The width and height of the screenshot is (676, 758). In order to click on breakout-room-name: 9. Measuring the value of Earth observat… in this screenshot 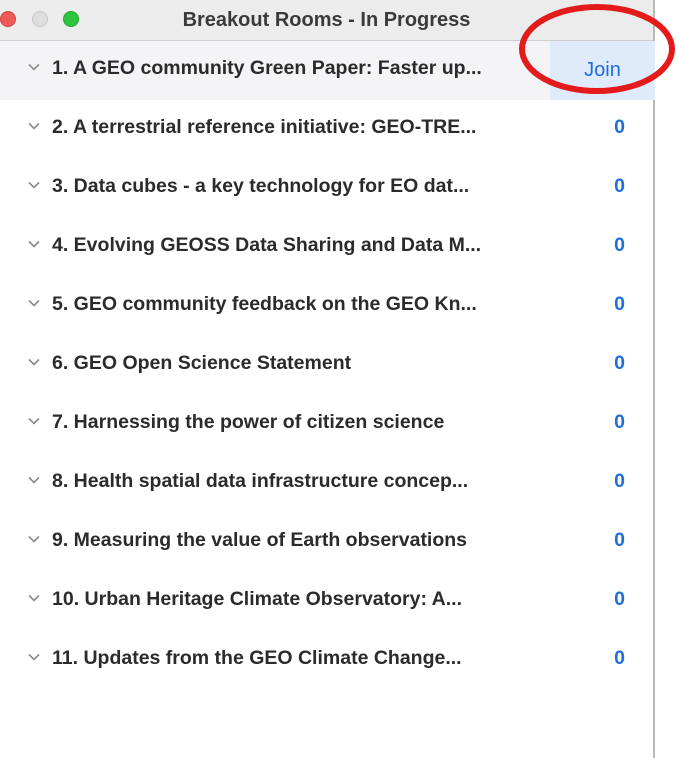, I will do `click(260, 540)`.